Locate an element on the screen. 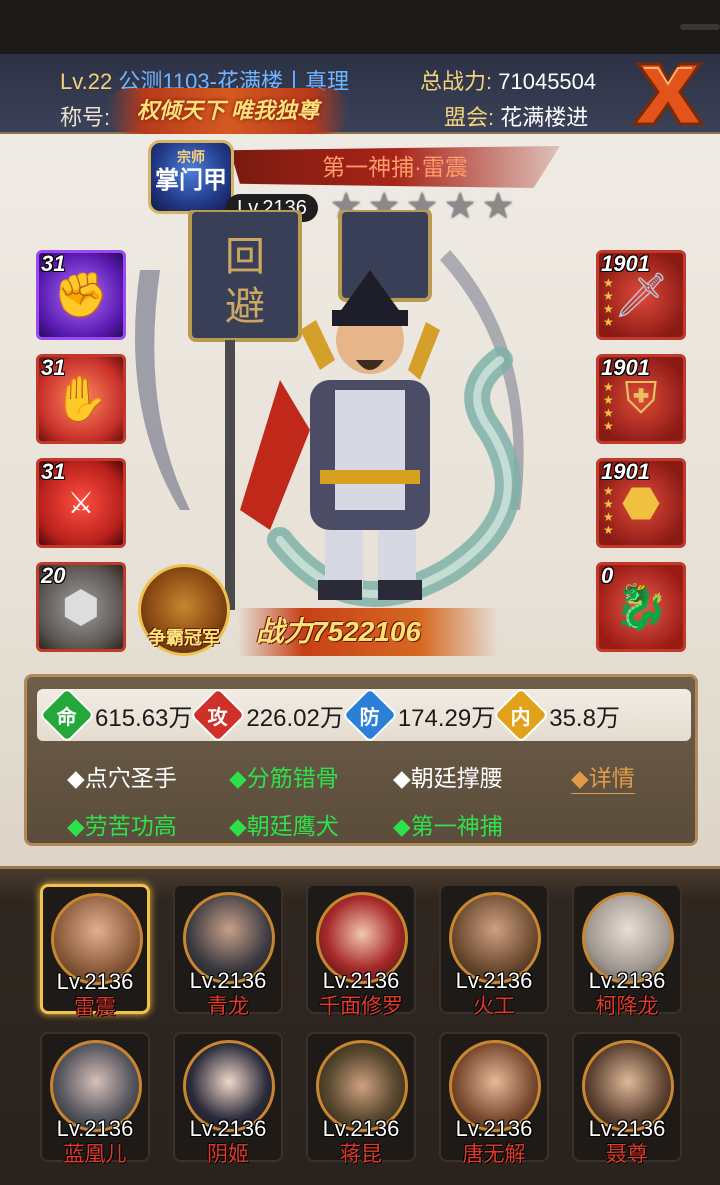  roster-name: 千面修罗 is located at coordinates (361, 1006).